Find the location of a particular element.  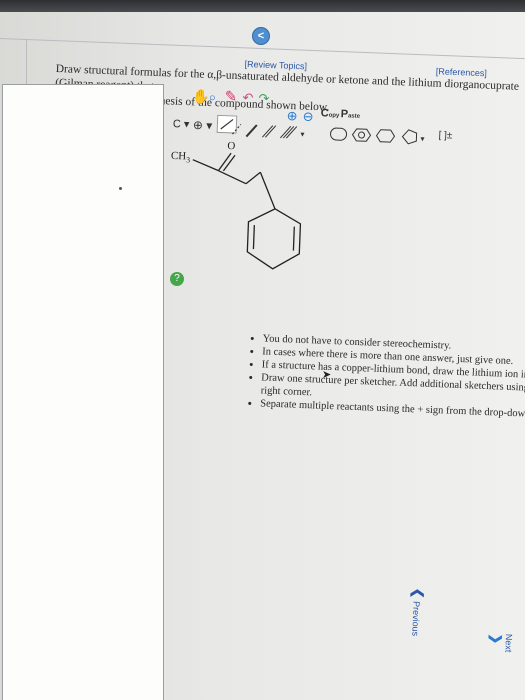

bond-ring-tools: ▾ ▾ is located at coordinates (328, 134).